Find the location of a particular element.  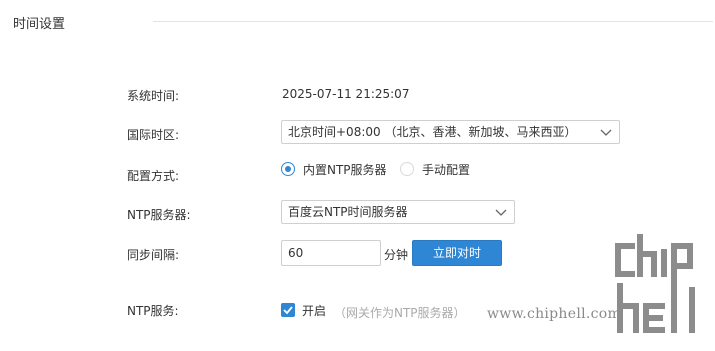

section-title: 时间设置 is located at coordinates (39, 24).